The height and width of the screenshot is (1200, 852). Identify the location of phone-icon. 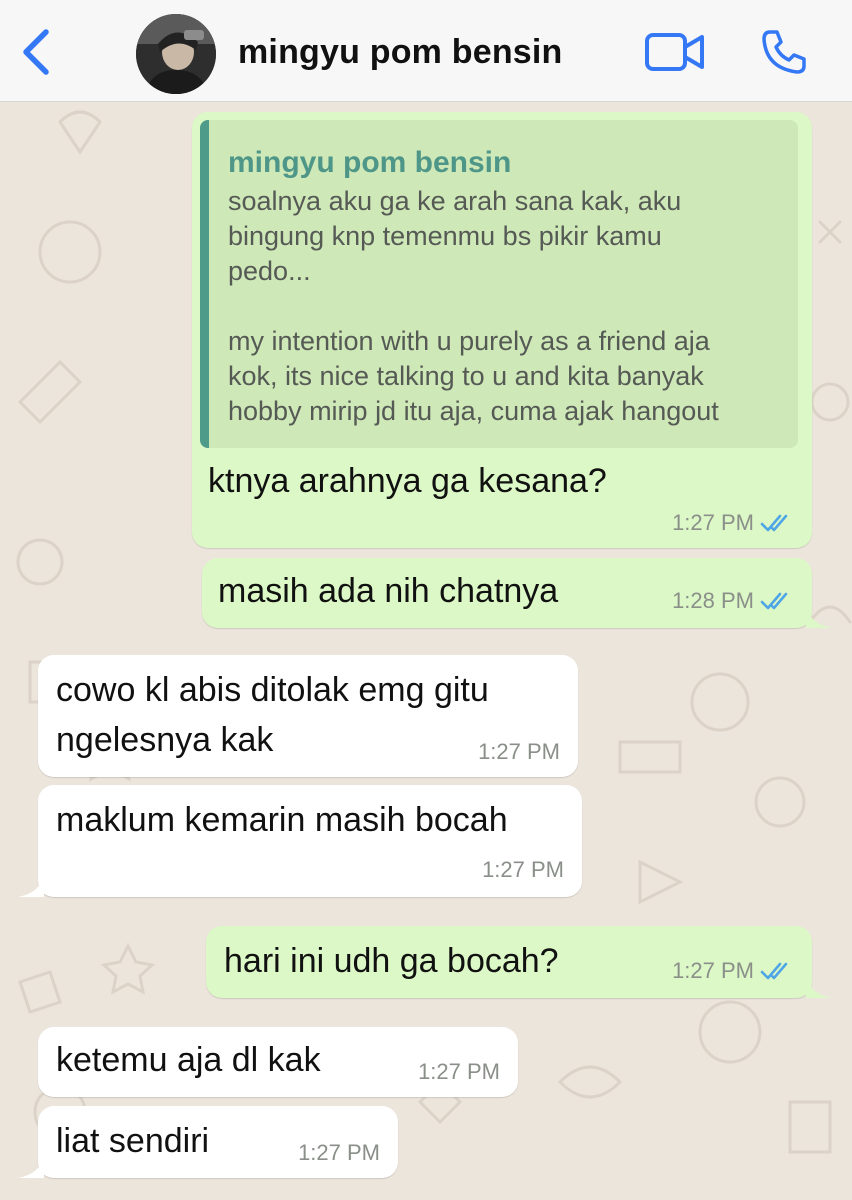
(784, 52).